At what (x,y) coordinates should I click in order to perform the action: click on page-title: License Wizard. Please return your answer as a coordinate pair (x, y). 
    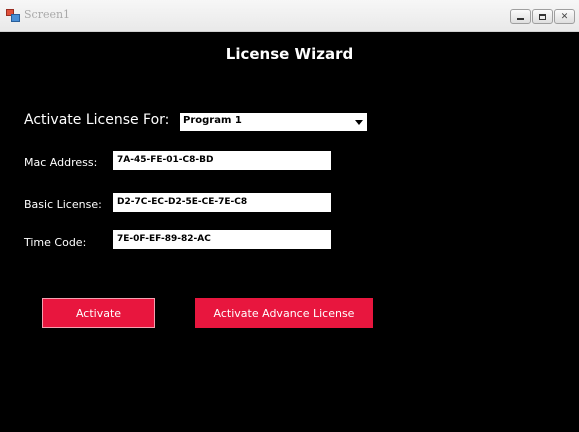
    Looking at the image, I should click on (289, 54).